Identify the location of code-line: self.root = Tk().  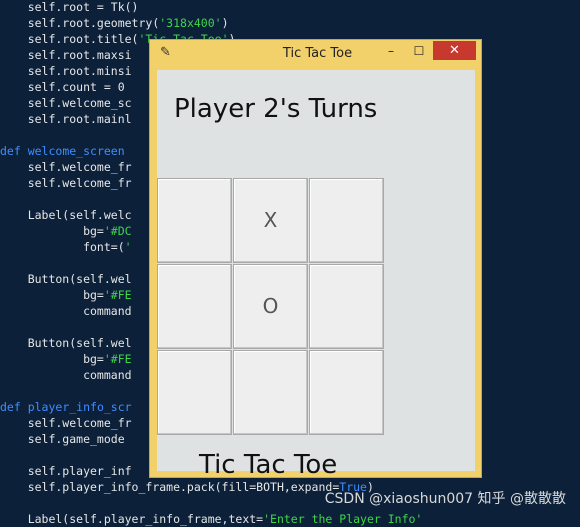
(69, 7).